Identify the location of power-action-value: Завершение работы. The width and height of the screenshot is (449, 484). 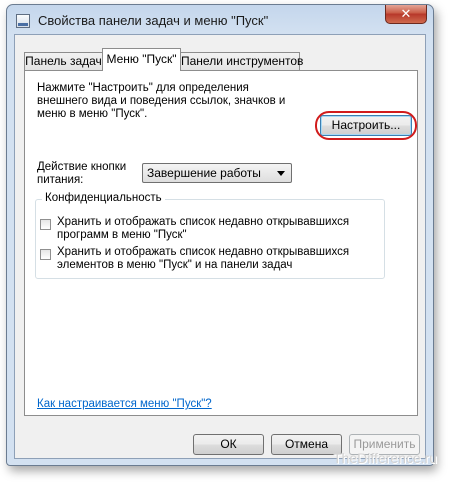
(204, 173).